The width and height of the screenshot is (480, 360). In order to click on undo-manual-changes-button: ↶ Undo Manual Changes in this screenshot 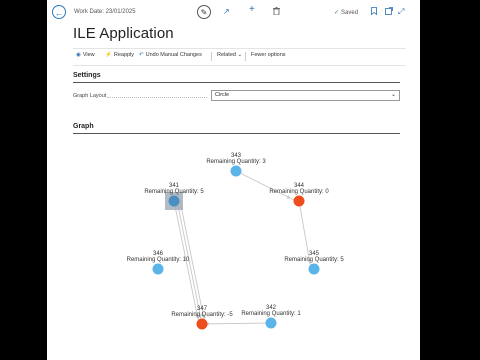, I will do `click(170, 55)`.